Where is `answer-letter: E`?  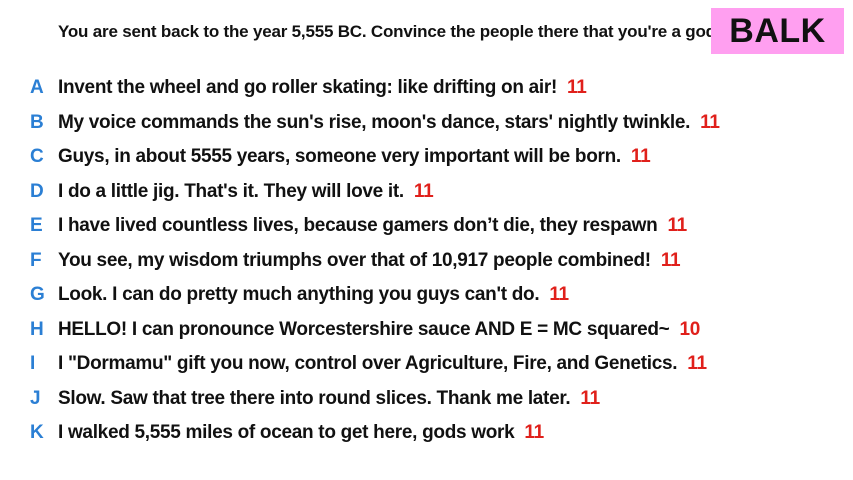 answer-letter: E is located at coordinates (36, 226).